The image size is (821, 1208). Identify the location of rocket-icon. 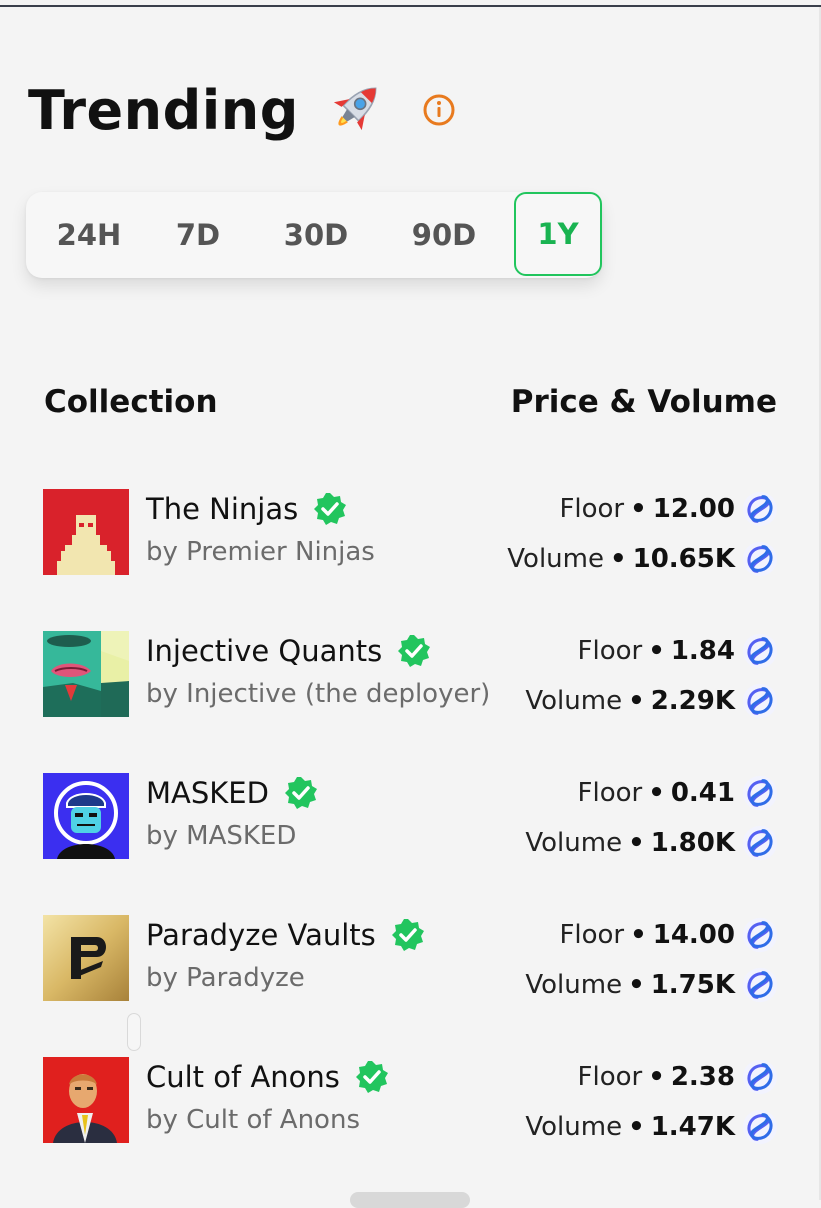
(355, 109).